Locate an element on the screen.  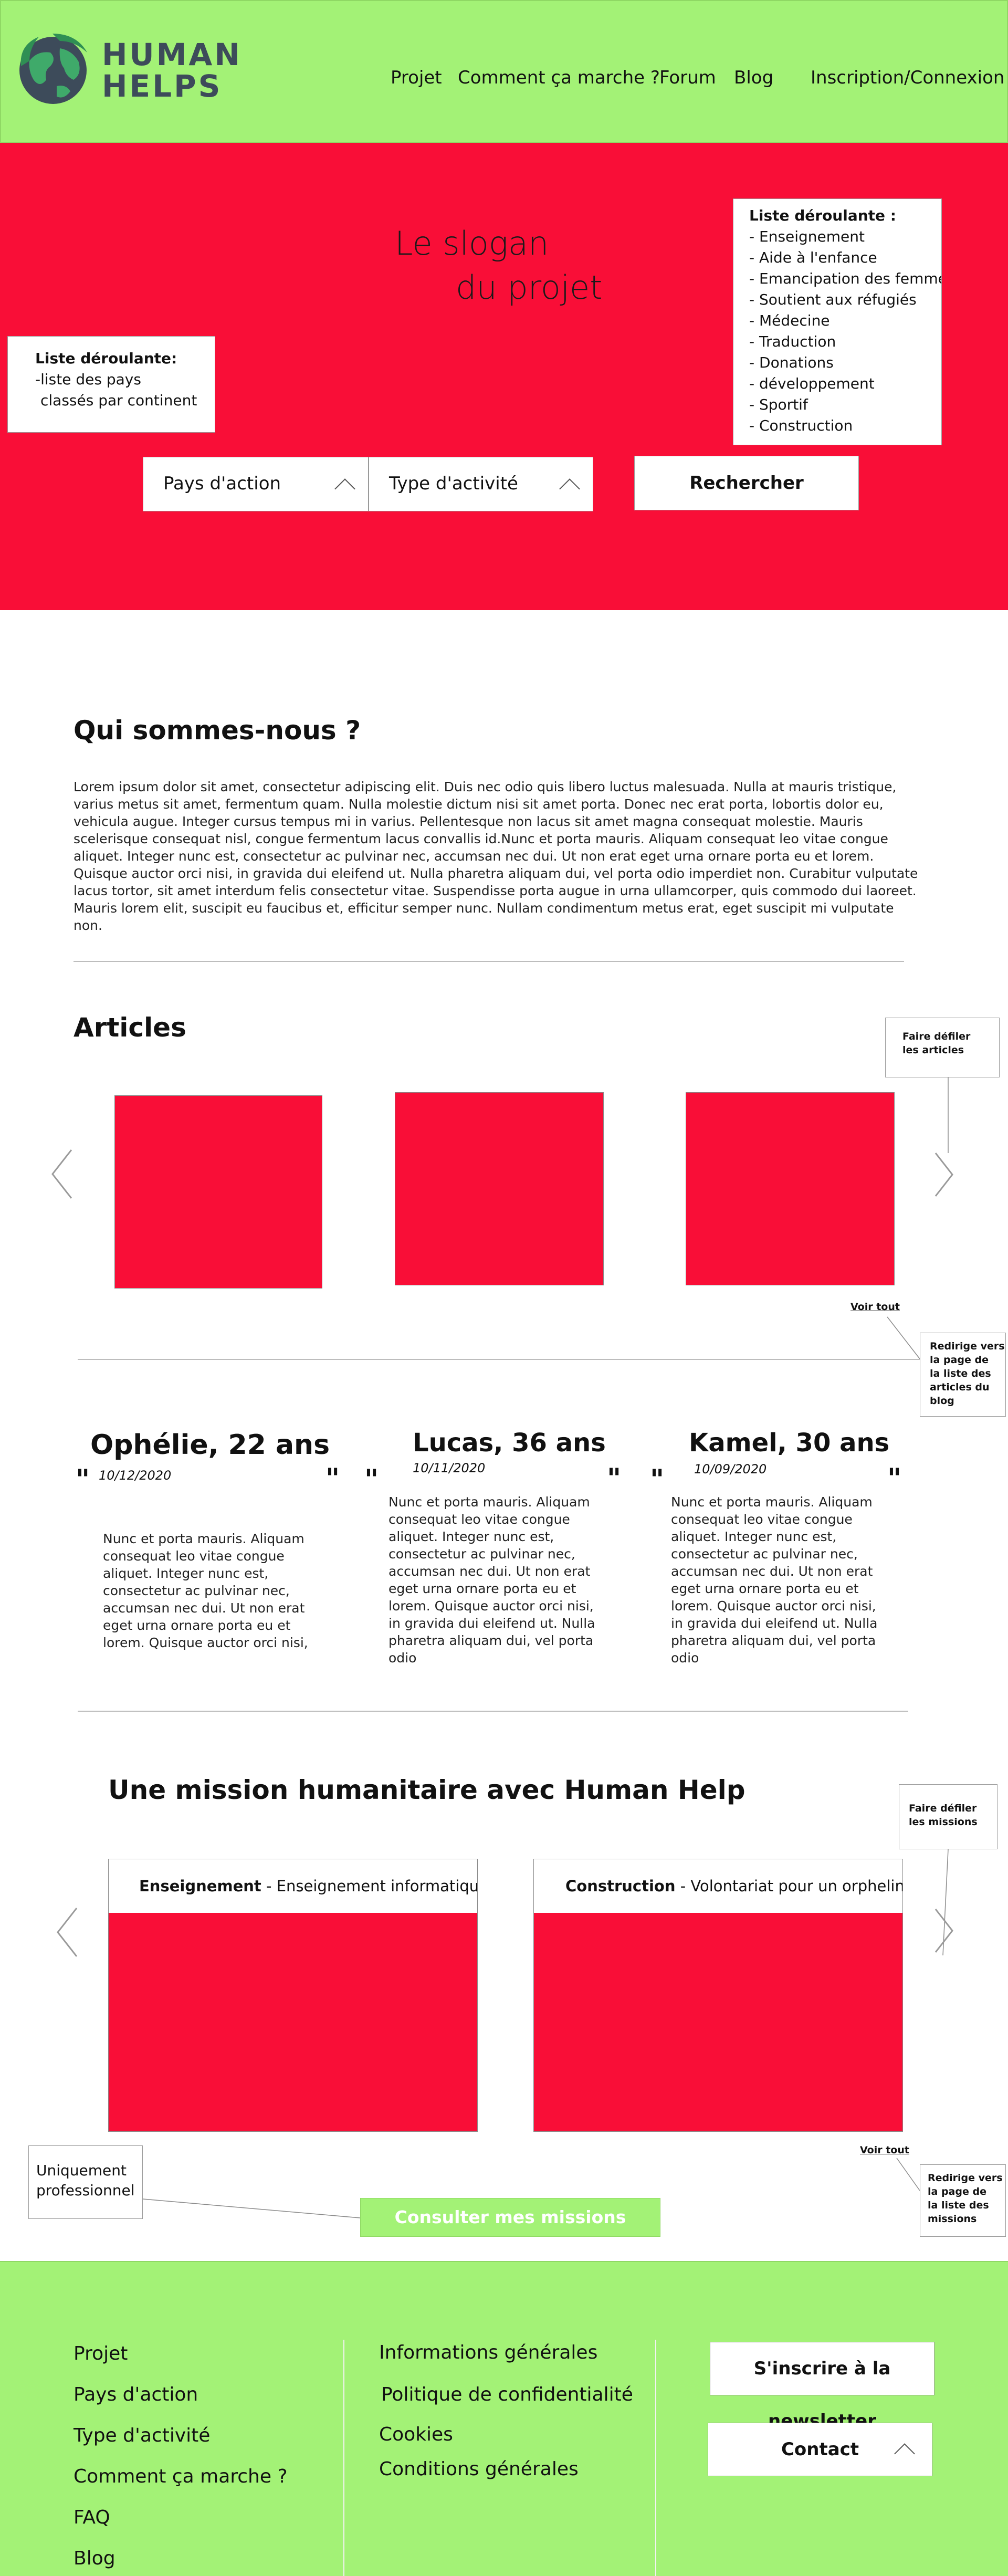
annotation-line: classés par continent is located at coordinates (118, 400).